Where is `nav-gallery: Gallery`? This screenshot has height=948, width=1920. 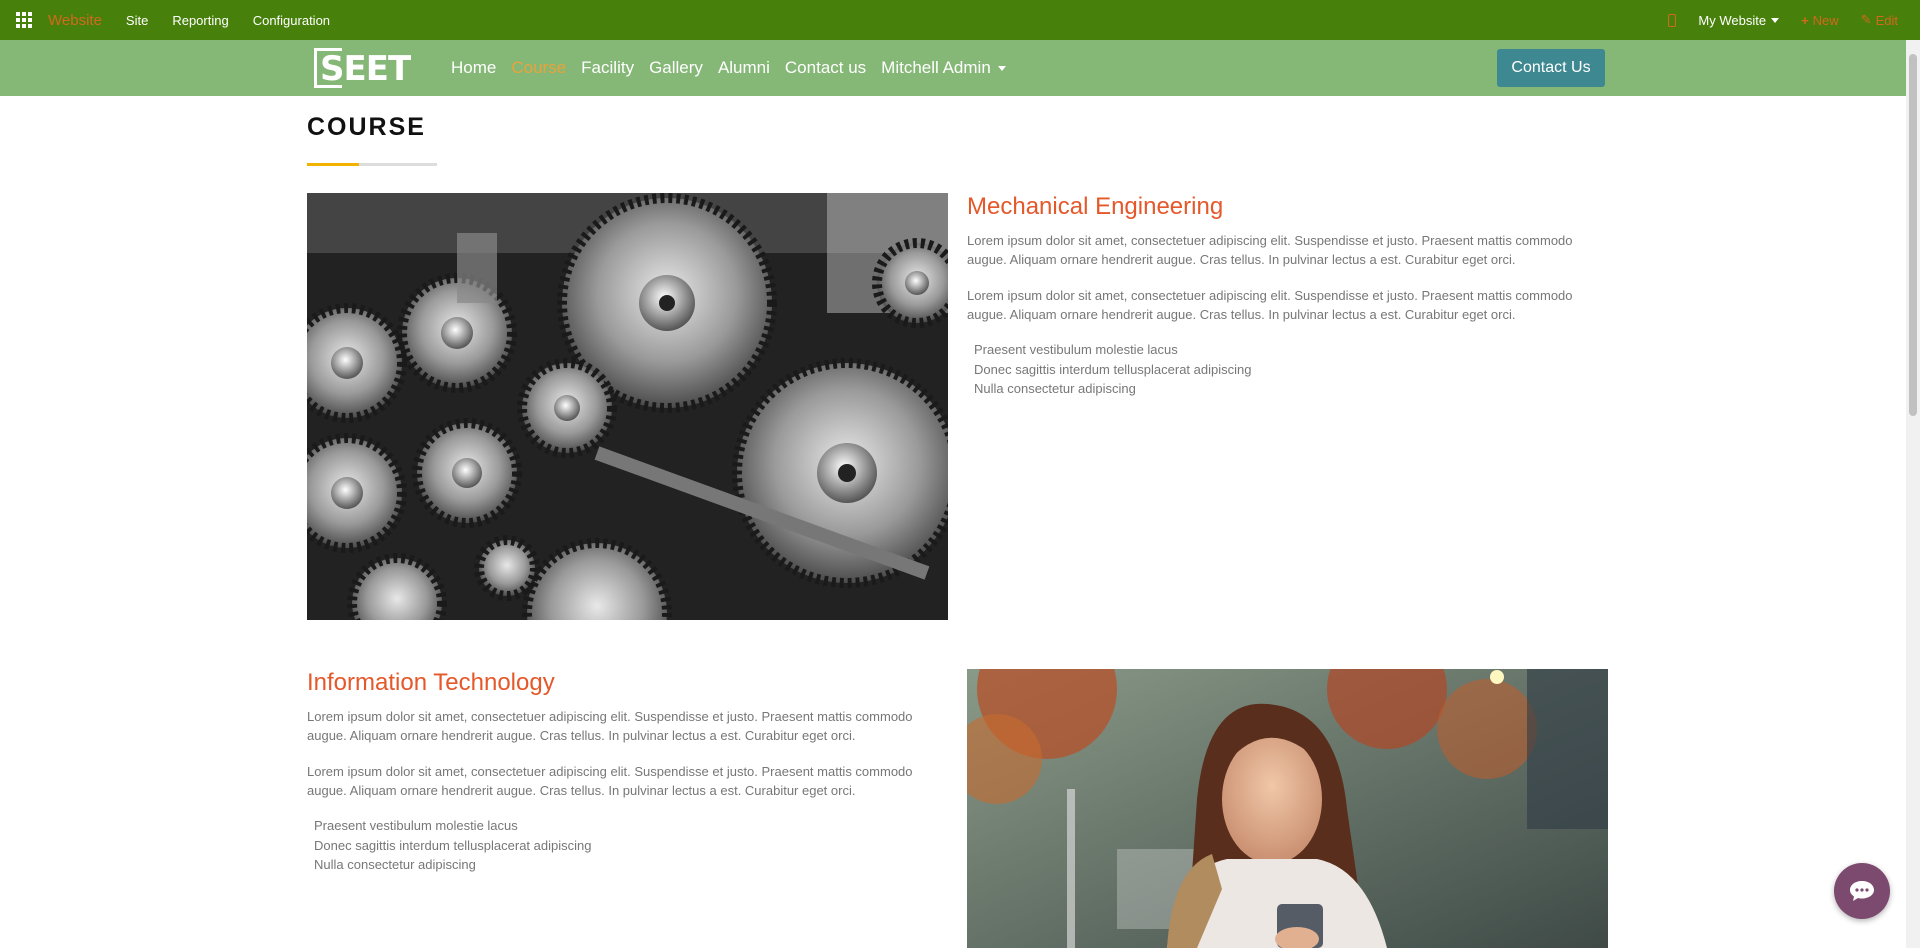 nav-gallery: Gallery is located at coordinates (676, 68).